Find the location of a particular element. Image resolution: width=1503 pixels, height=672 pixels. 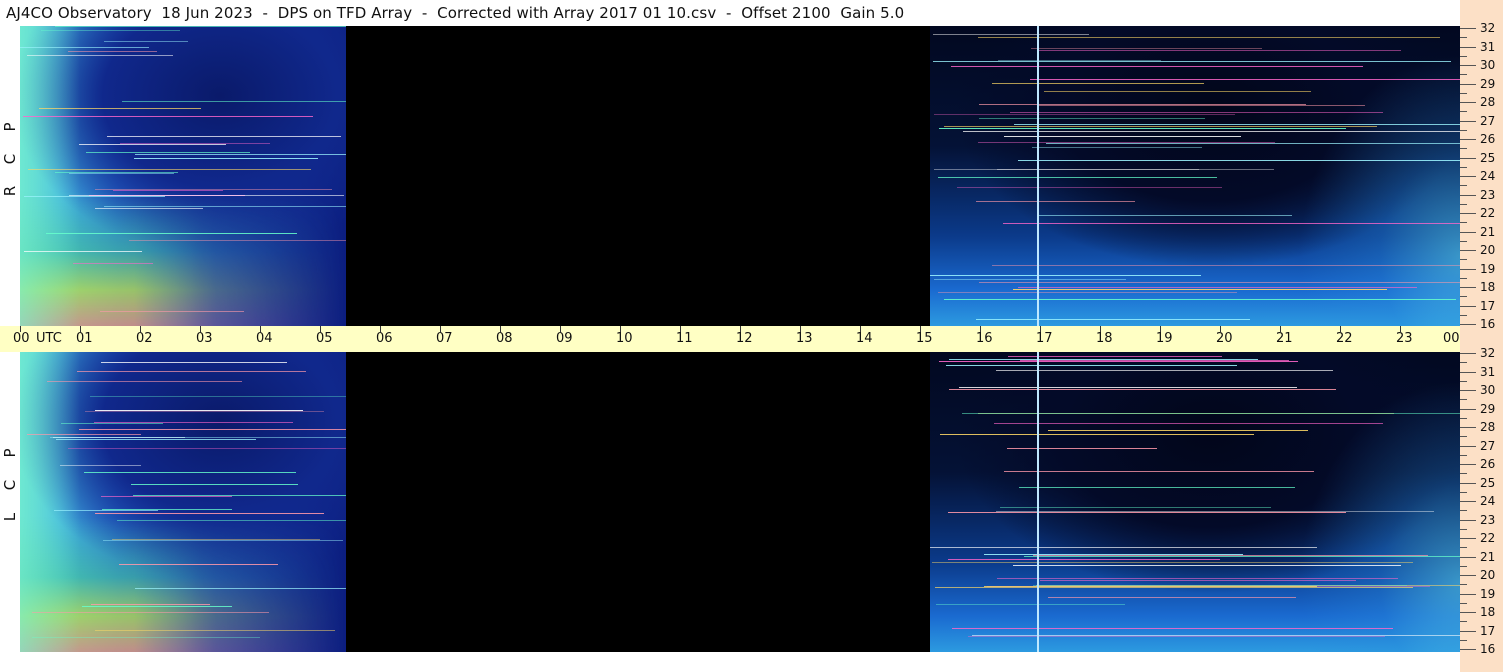

bottom-freq-label: 19 is located at coordinates (1488, 593).